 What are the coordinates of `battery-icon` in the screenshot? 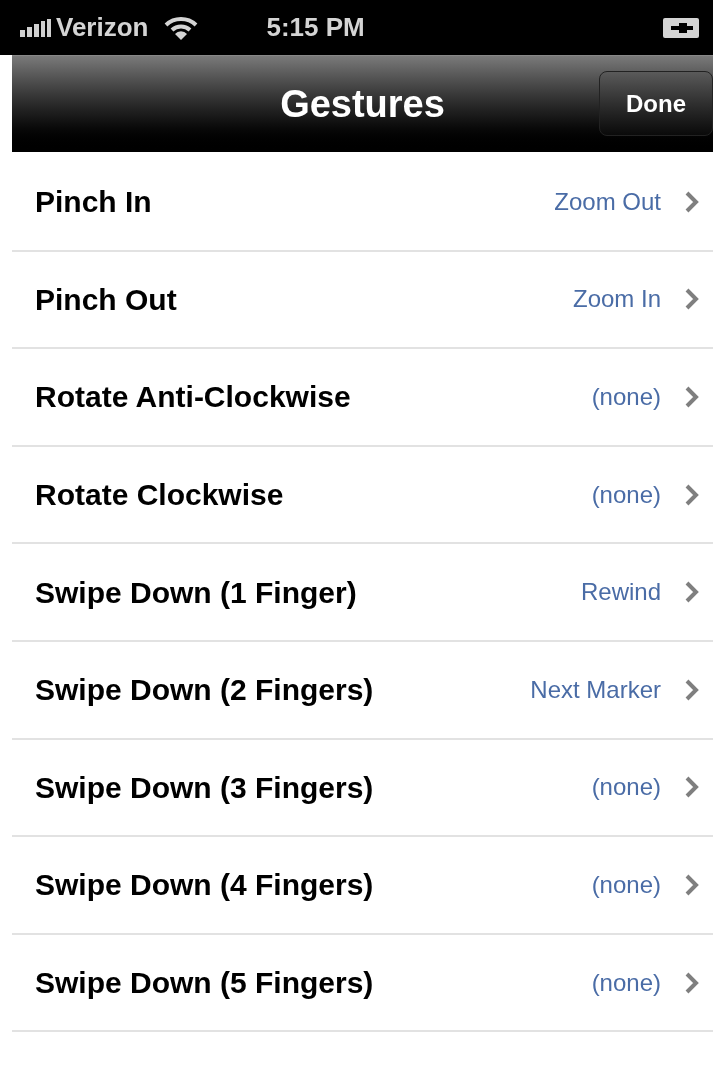 It's located at (681, 27).